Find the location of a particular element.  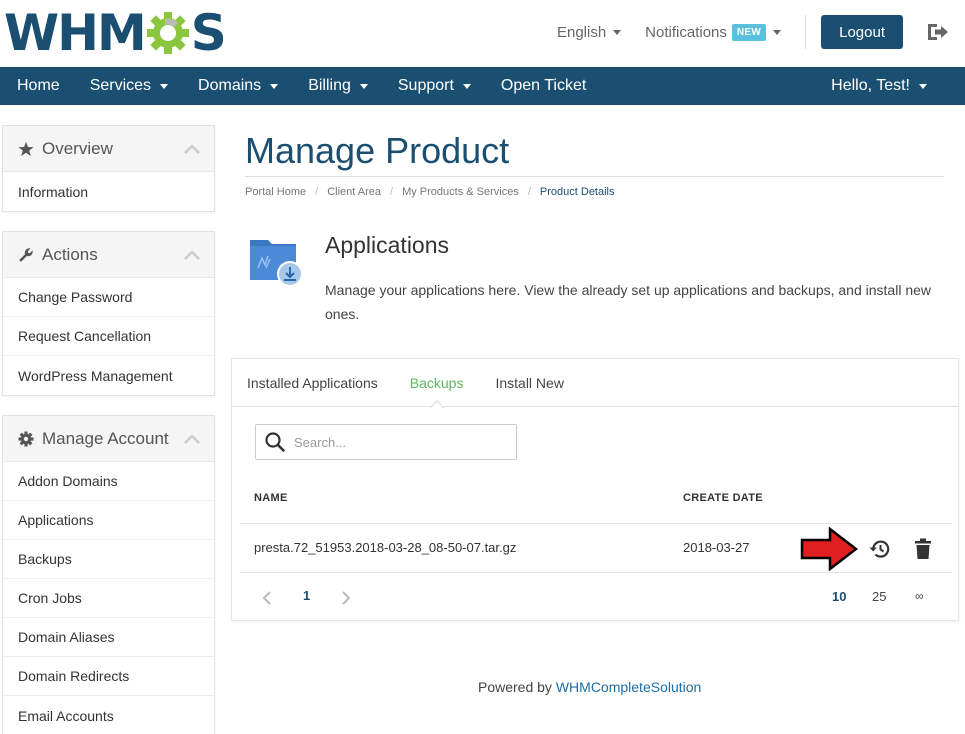

tab-installed-applications: Installed Applications is located at coordinates (312, 383).